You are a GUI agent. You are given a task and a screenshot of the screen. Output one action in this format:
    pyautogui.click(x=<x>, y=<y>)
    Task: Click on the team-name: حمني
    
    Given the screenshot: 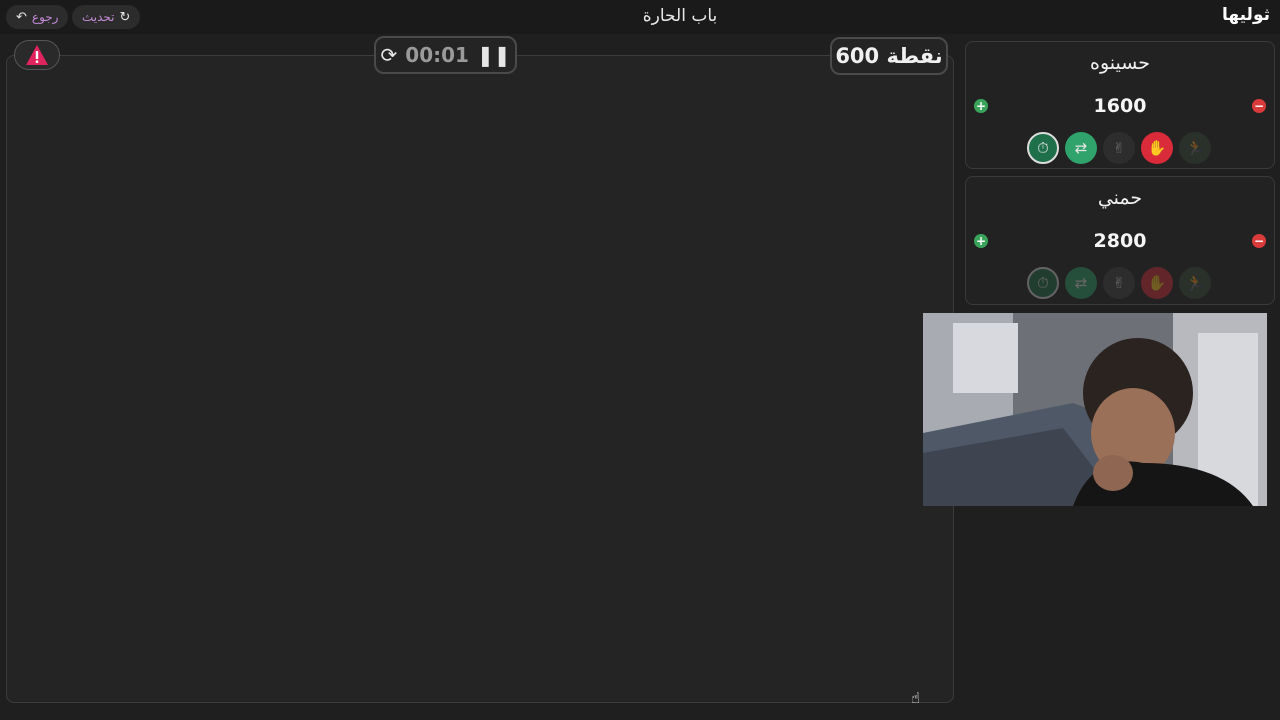 What is the action you would take?
    pyautogui.click(x=1120, y=198)
    